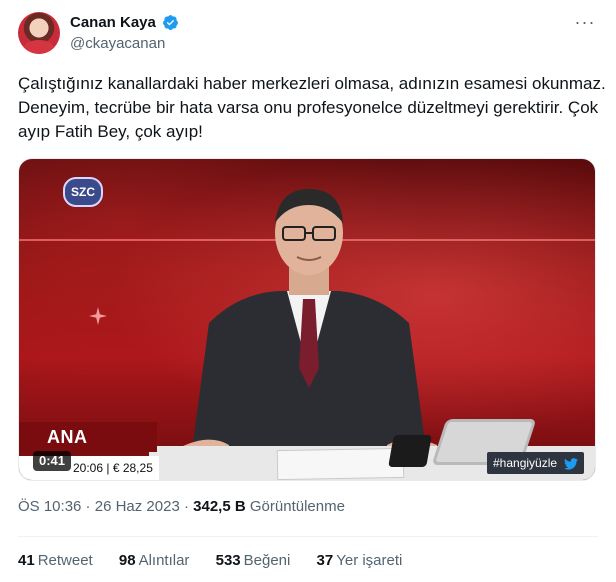  Describe the element at coordinates (49, 506) in the screenshot. I see `tweet-time: ÖS 10:36` at that location.